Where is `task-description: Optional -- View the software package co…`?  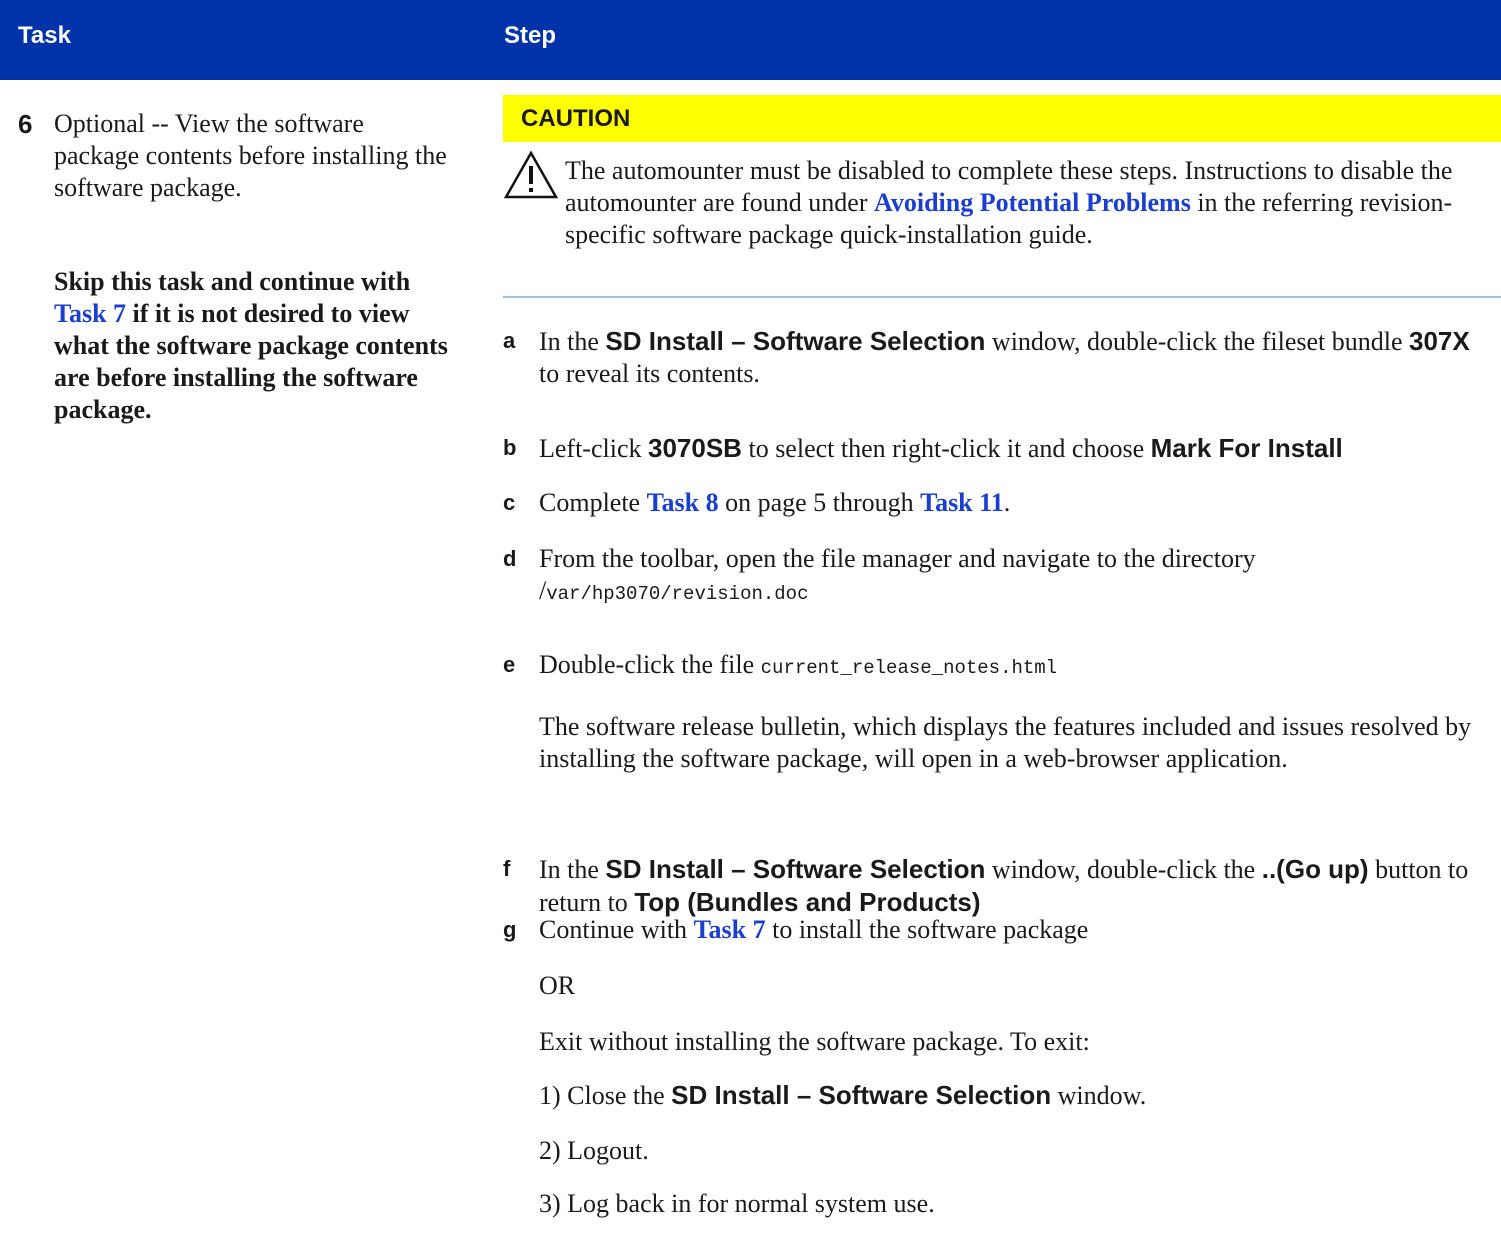 task-description: Optional -- View the software package co… is located at coordinates (250, 155).